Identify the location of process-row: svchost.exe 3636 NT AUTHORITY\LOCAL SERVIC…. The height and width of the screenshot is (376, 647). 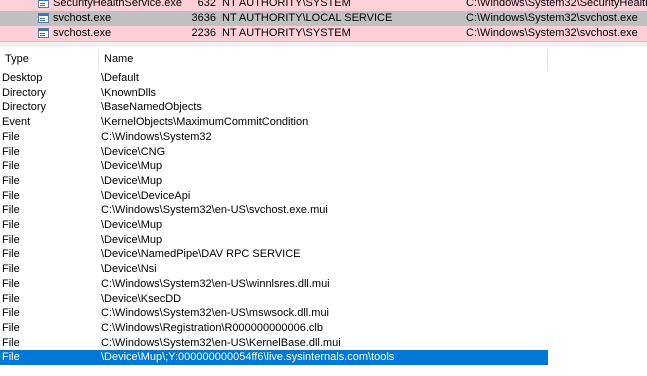
(323, 18).